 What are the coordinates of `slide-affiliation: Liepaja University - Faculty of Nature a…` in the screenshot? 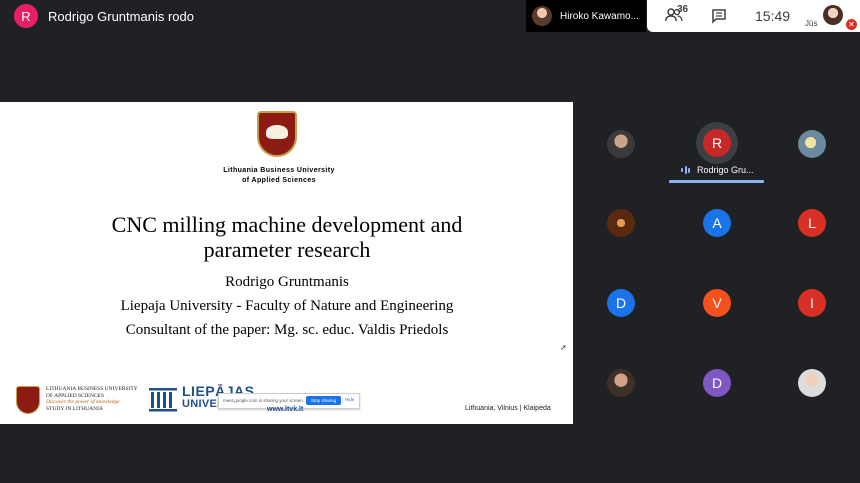 It's located at (287, 306).